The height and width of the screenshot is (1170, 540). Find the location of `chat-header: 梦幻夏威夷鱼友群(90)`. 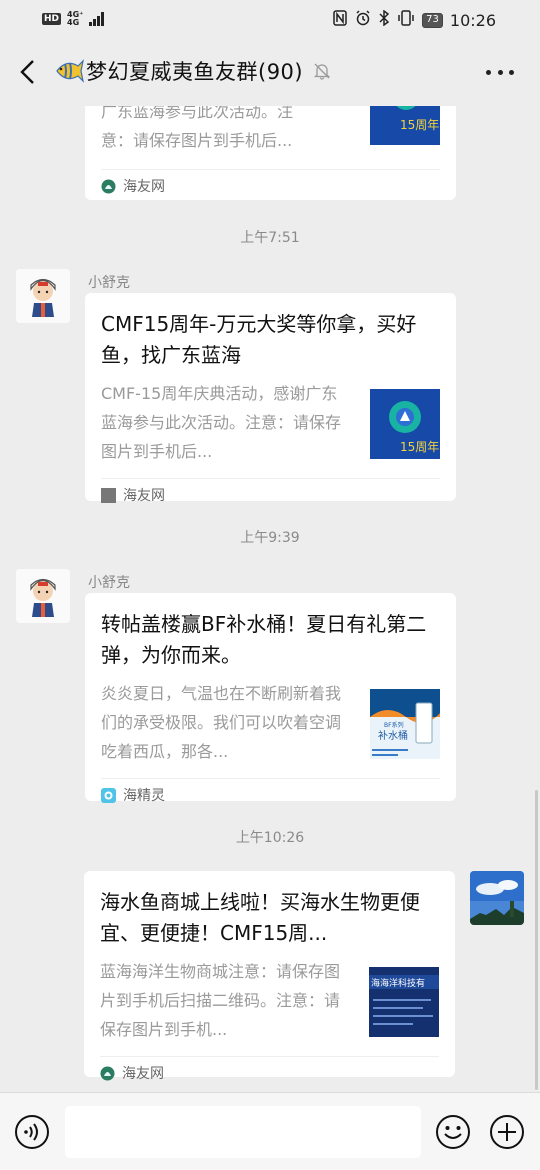

chat-header: 梦幻夏威夷鱼友群(90) is located at coordinates (270, 73).